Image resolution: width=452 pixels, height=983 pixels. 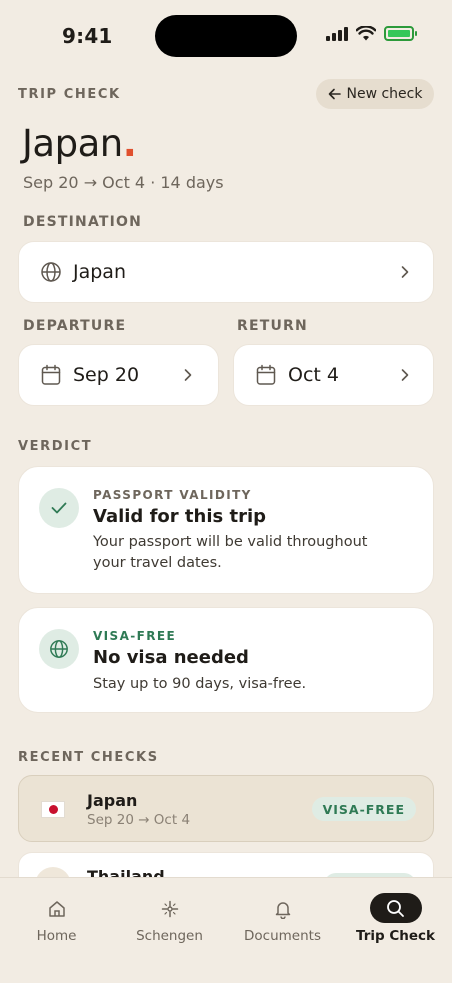 What do you see at coordinates (384, 94) in the screenshot?
I see `new-check-label: New check` at bounding box center [384, 94].